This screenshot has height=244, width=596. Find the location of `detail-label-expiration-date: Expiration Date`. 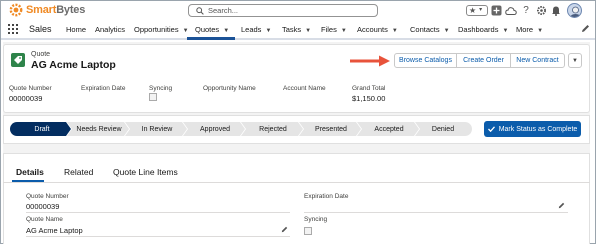

detail-label-expiration-date: Expiration Date is located at coordinates (326, 196).